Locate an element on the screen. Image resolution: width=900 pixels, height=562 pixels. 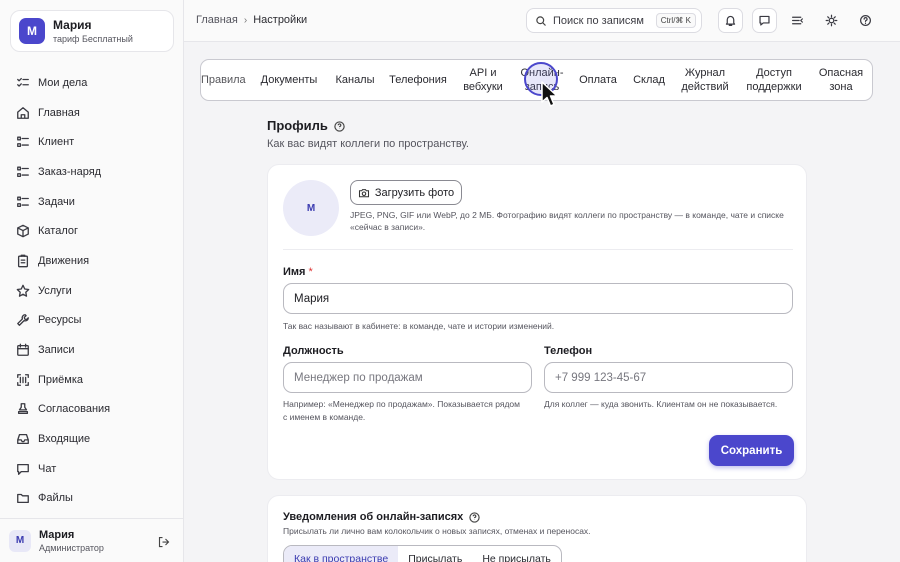
current-user: М Мария Администратор is located at coordinates (92, 540).